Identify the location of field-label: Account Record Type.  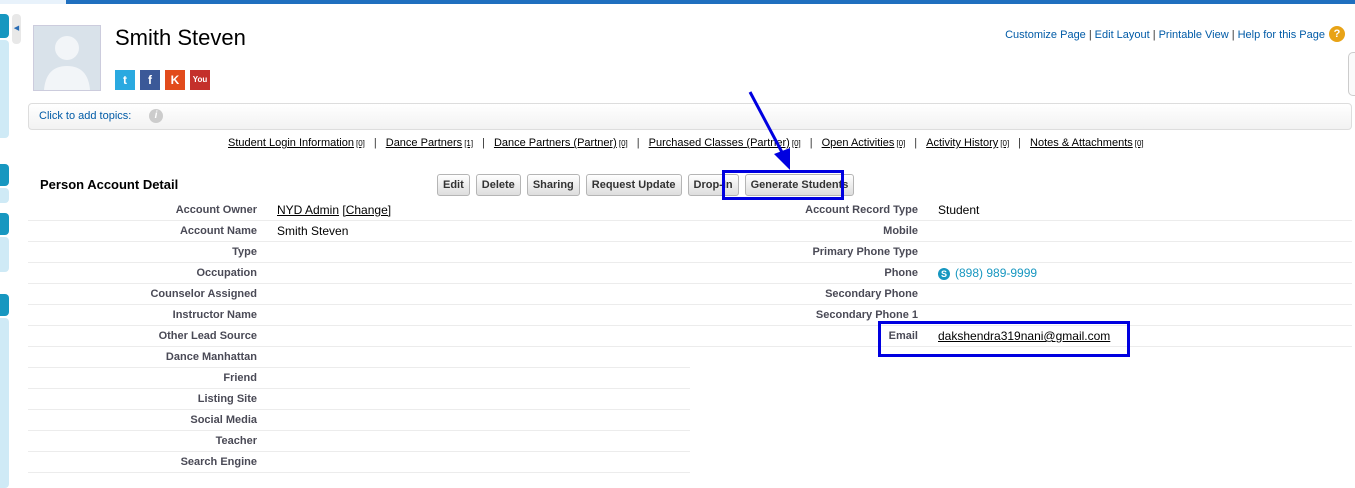
(861, 210).